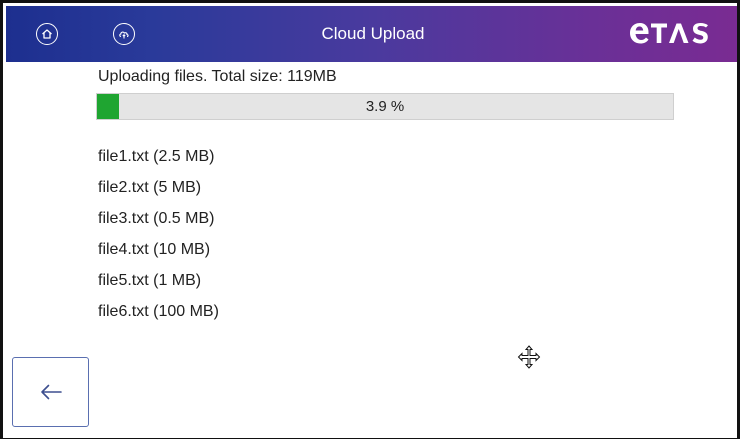 This screenshot has height=439, width=740. Describe the element at coordinates (154, 249) in the screenshot. I see `file-list-item: file4.txt (10 MB)` at that location.